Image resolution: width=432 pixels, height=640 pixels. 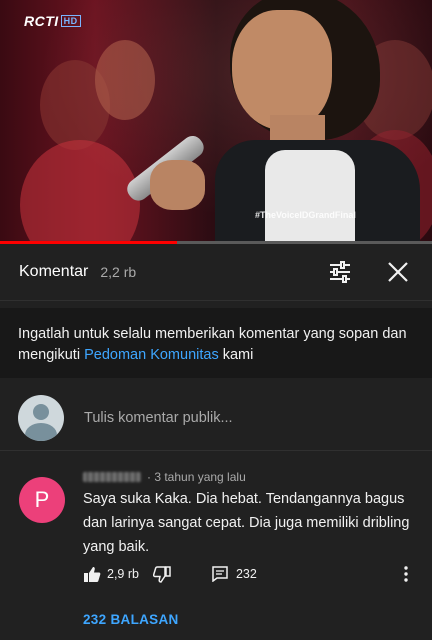 I want to click on comment-meta: · 3 tahun yang lalu, so click(x=164, y=477).